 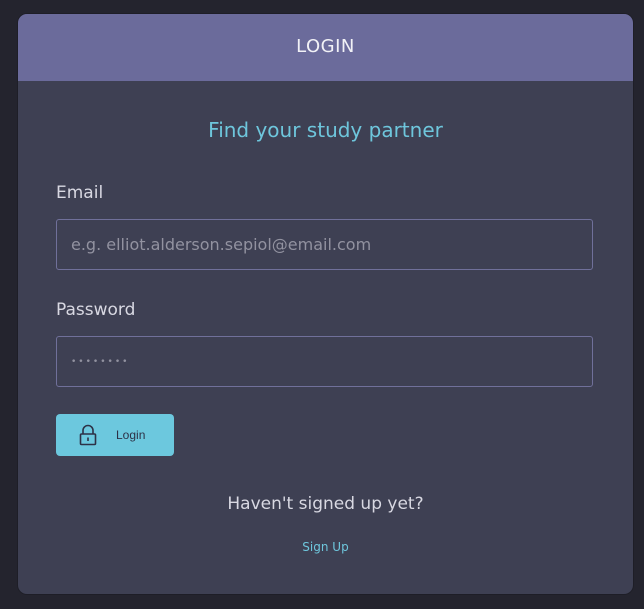 What do you see at coordinates (324, 244) in the screenshot?
I see `email-field` at bounding box center [324, 244].